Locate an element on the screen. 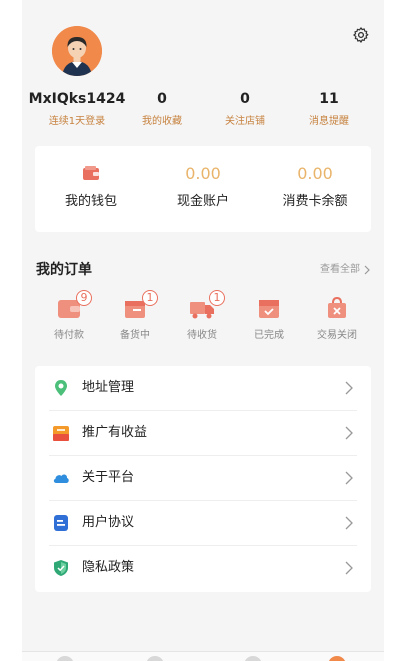  awaiting-delivery-badge: 1 is located at coordinates (217, 298).